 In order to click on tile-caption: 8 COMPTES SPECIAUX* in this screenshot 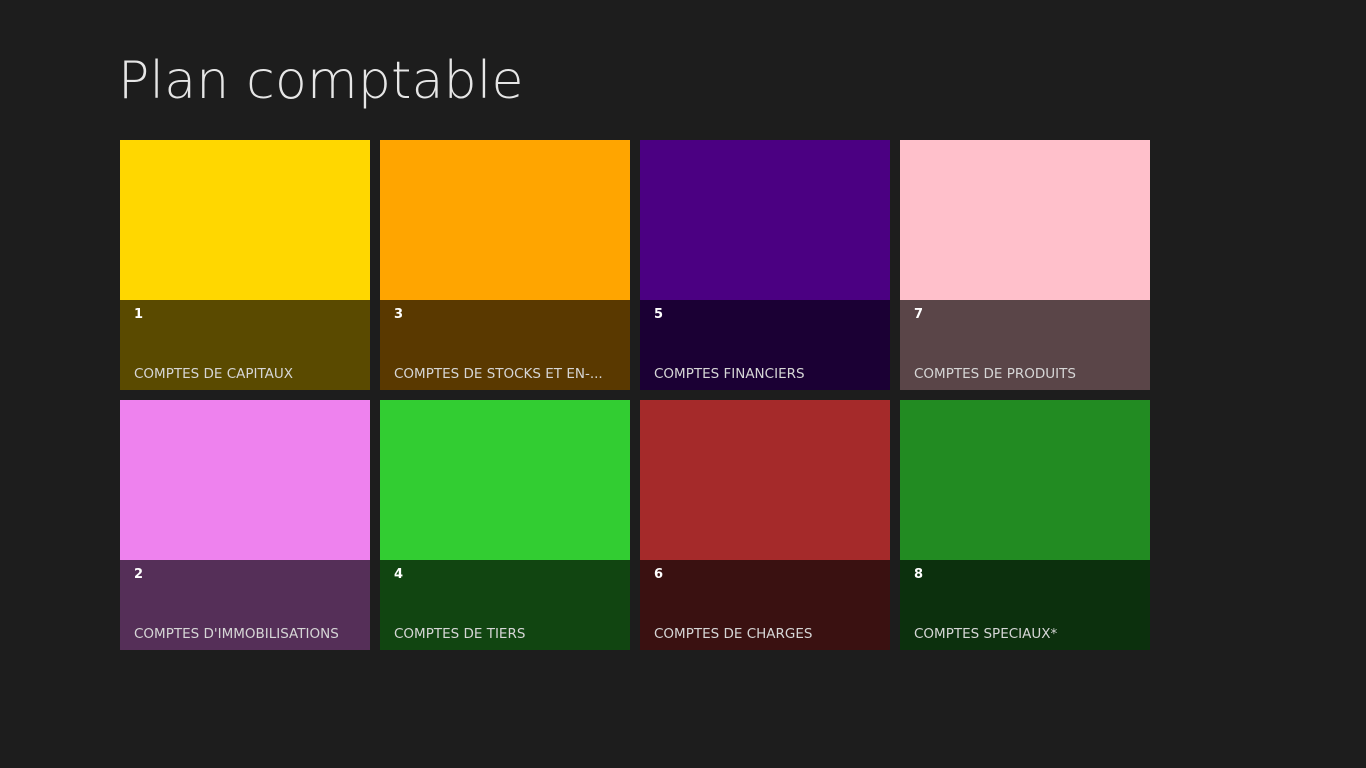, I will do `click(1025, 605)`.